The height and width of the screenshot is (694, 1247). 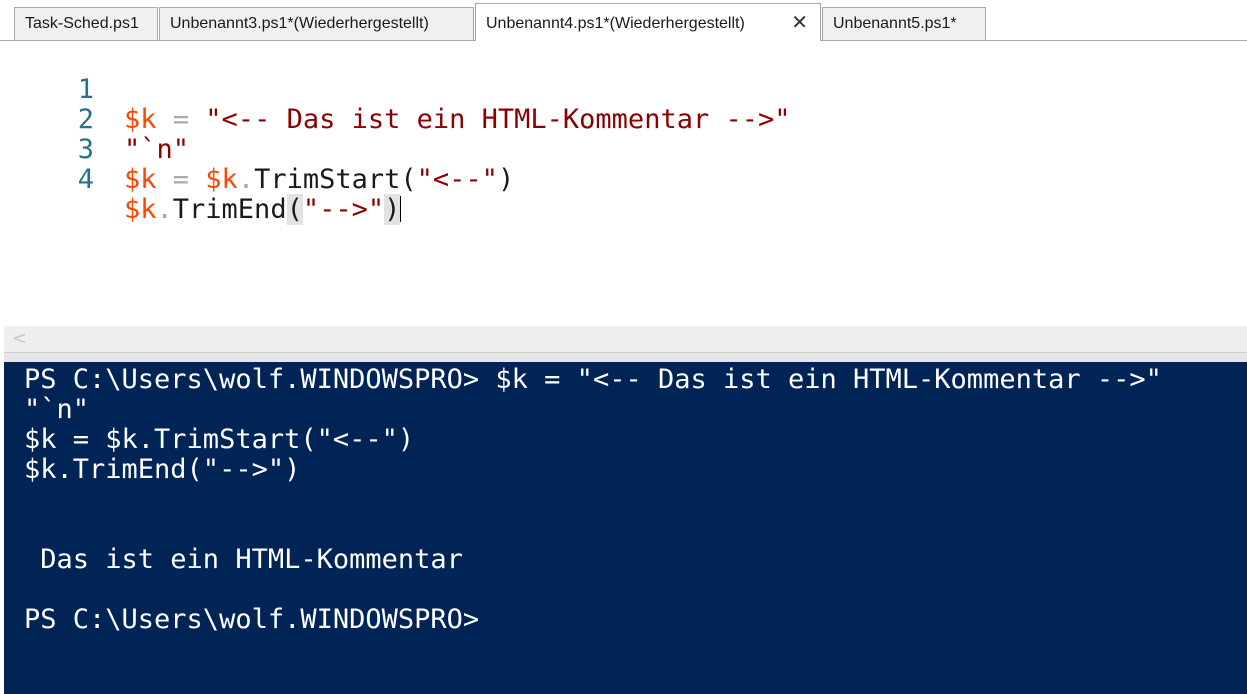 I want to click on tab-label: Unbenannt3.ps1*(Wiederhergestellt), so click(x=299, y=23).